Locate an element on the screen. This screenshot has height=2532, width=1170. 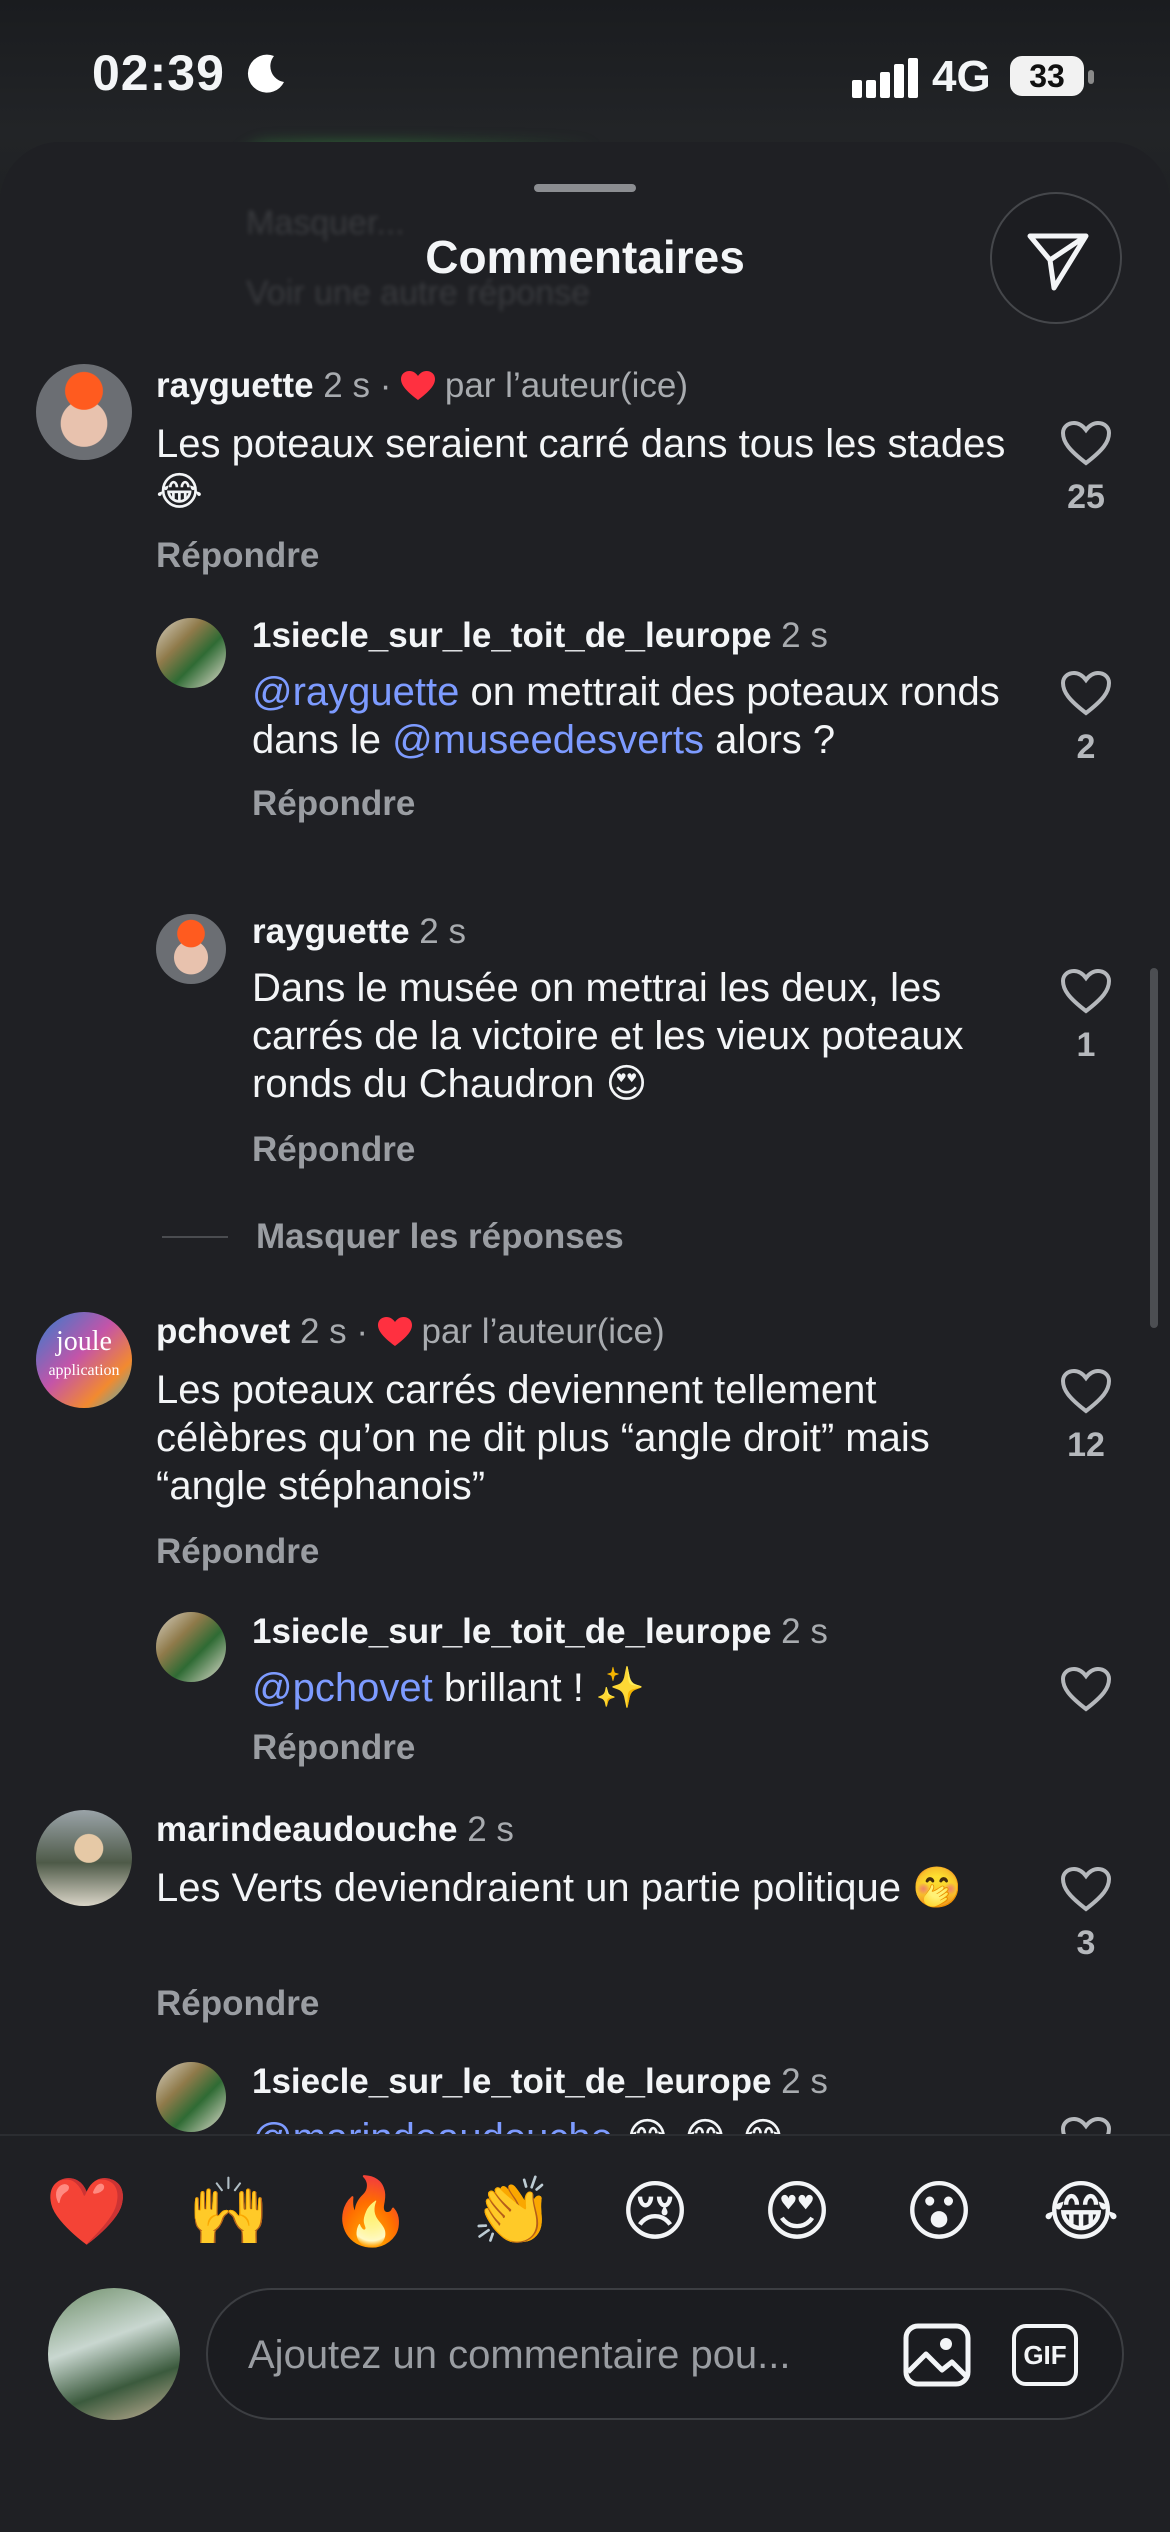
avatar: joule application is located at coordinates (84, 1360).